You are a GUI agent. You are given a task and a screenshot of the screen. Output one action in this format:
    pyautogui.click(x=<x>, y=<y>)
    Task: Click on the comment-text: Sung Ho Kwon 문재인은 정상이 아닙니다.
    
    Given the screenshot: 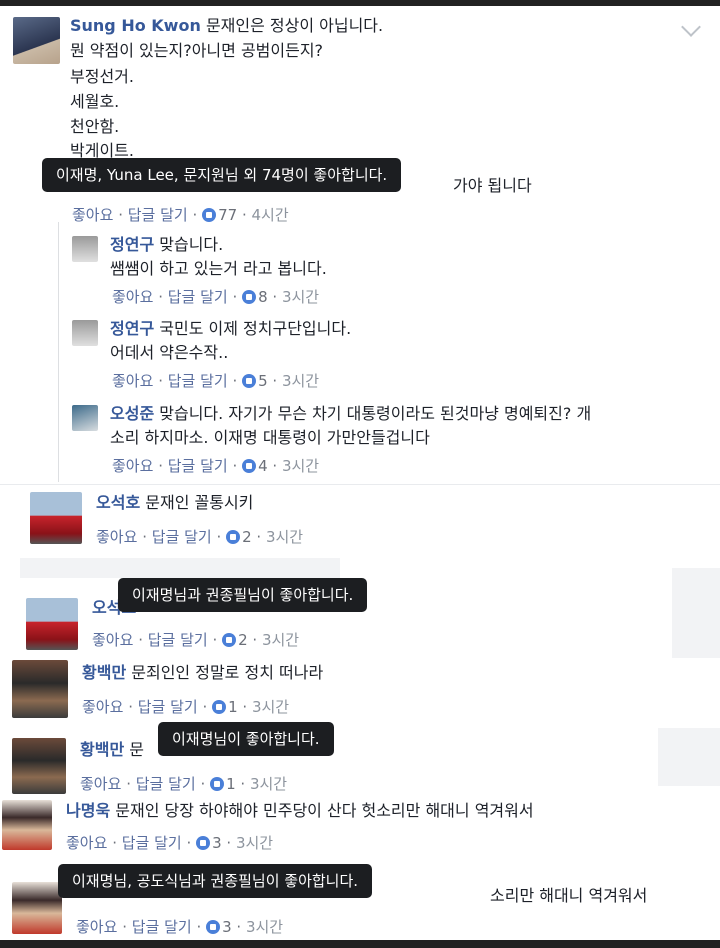 What is the action you would take?
    pyautogui.click(x=227, y=25)
    